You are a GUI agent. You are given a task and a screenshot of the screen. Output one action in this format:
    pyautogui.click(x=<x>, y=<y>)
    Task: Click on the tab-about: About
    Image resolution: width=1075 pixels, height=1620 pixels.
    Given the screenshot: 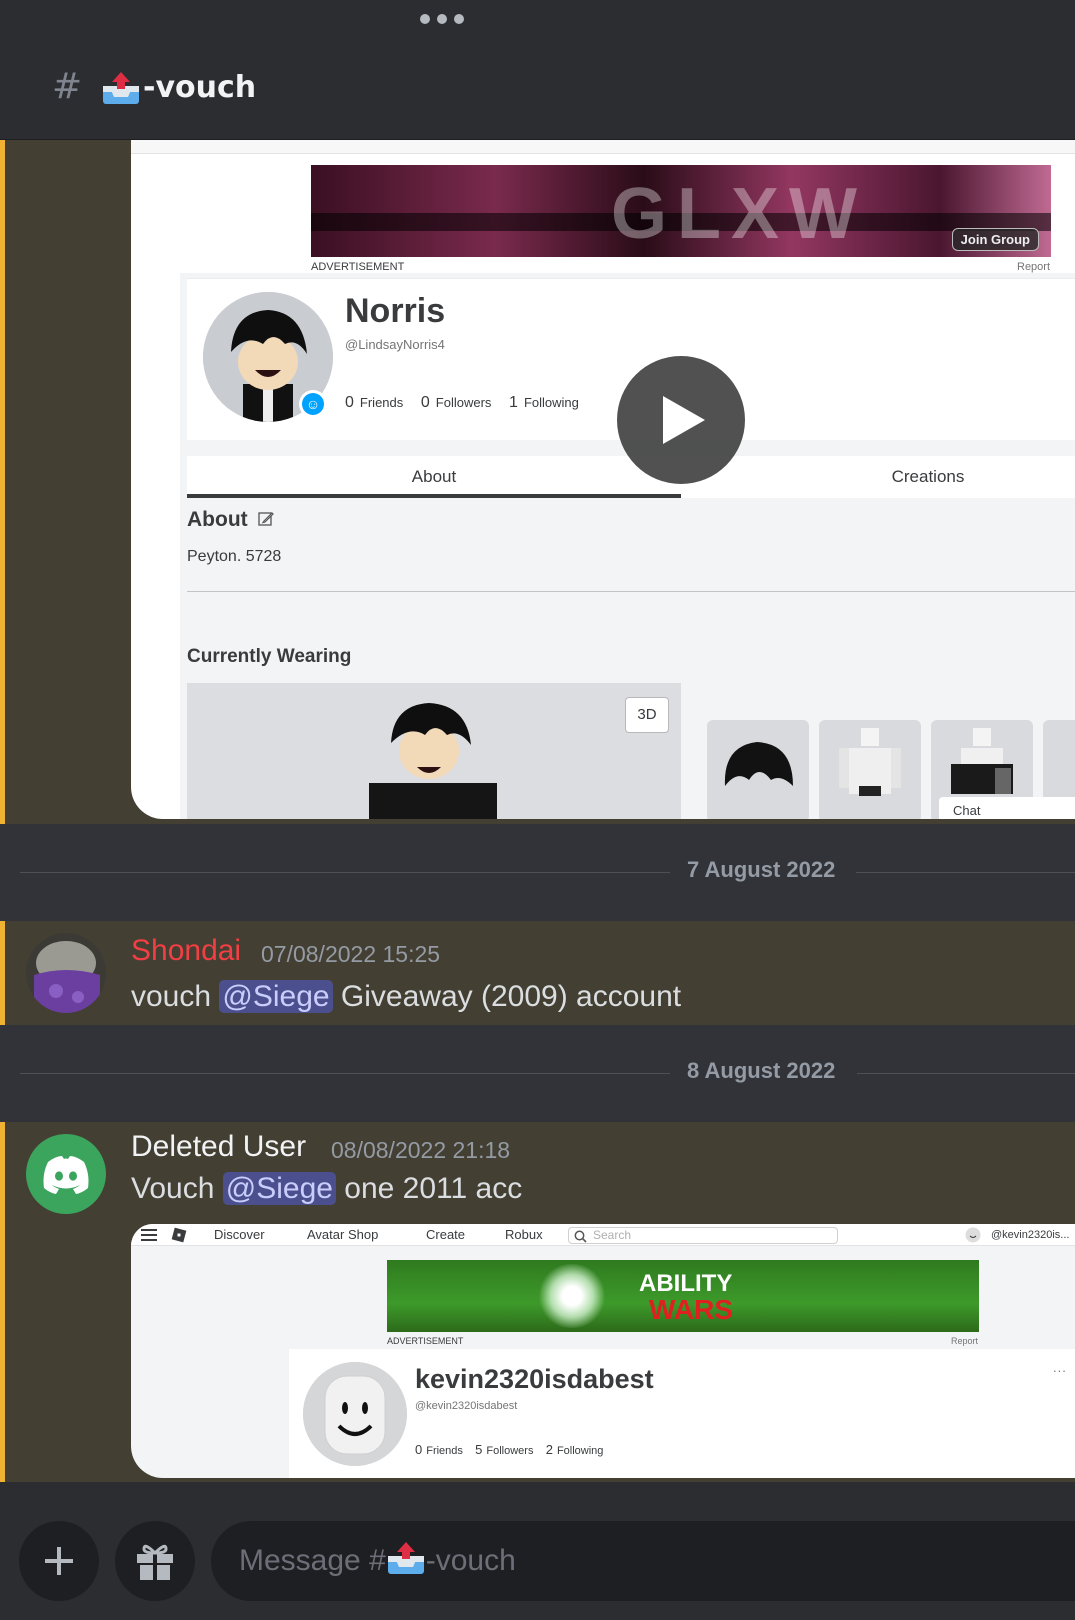 What is the action you would take?
    pyautogui.click(x=434, y=477)
    